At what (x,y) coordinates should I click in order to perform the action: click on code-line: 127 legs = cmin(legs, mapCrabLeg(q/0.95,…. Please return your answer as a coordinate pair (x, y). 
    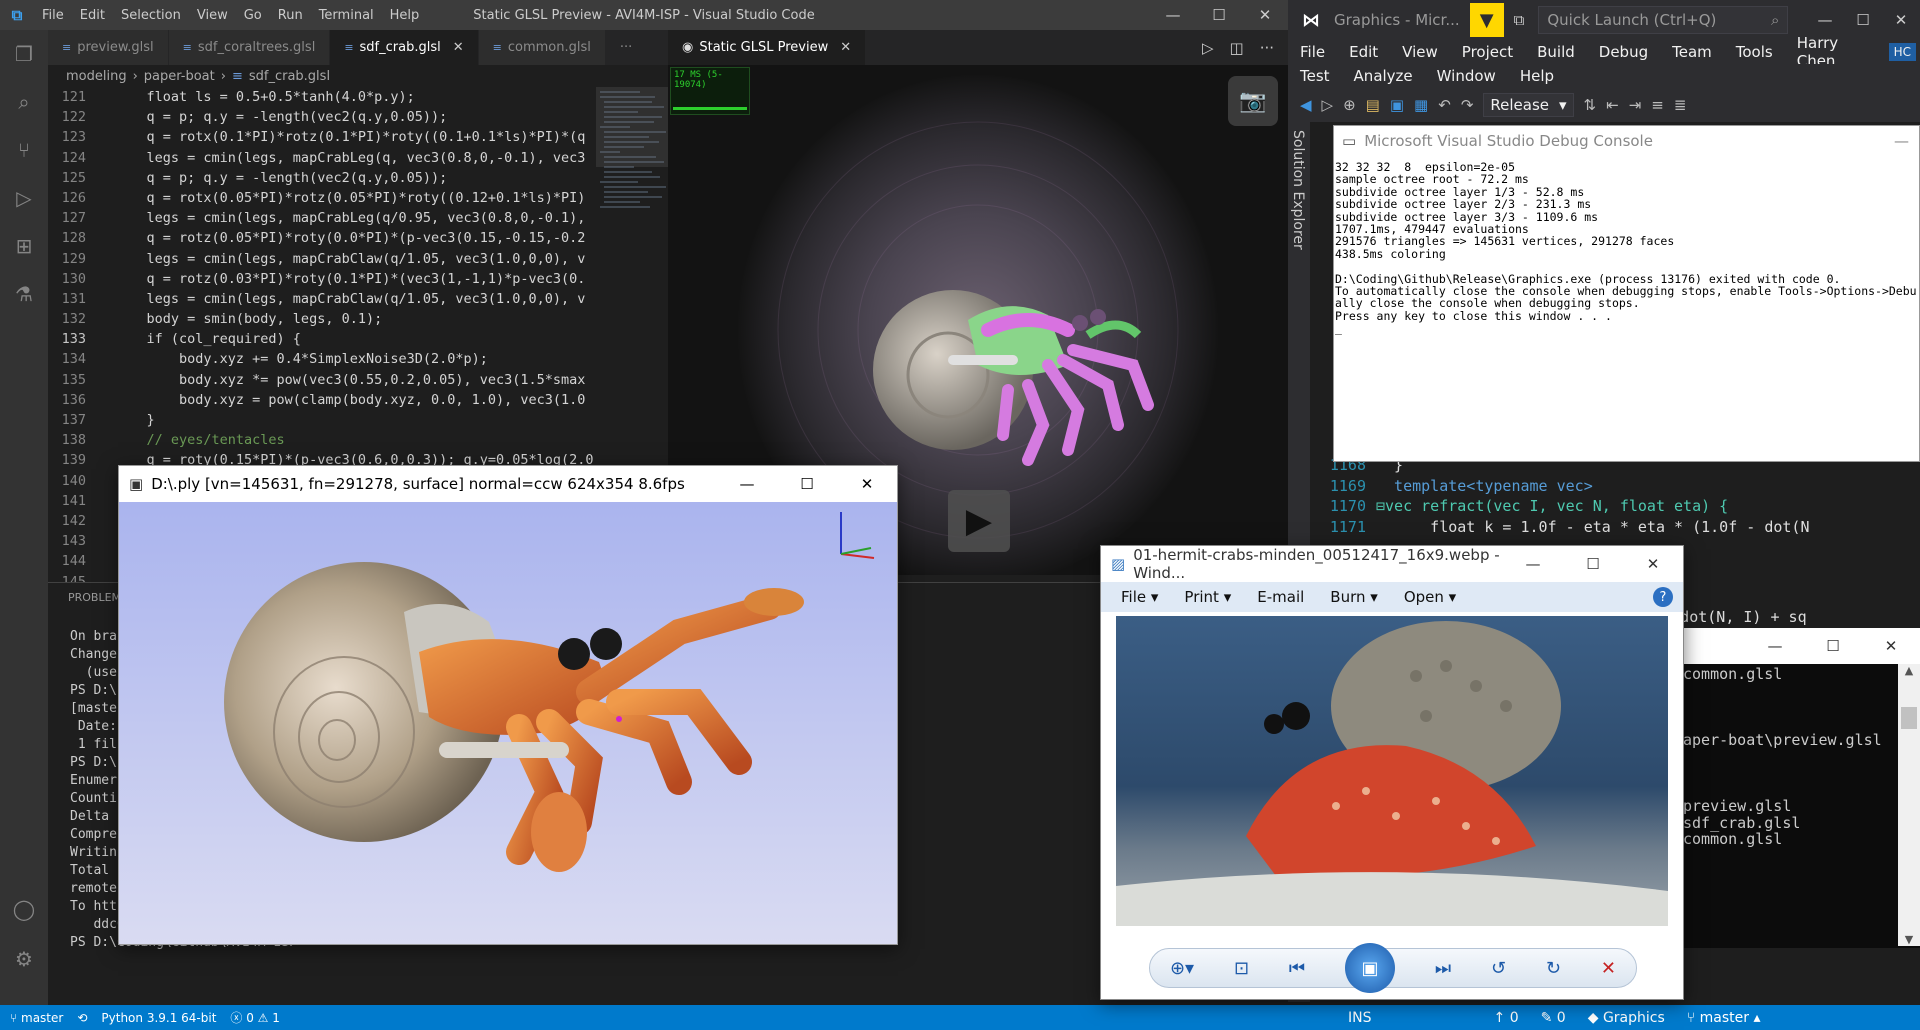
    Looking at the image, I should click on (322, 218).